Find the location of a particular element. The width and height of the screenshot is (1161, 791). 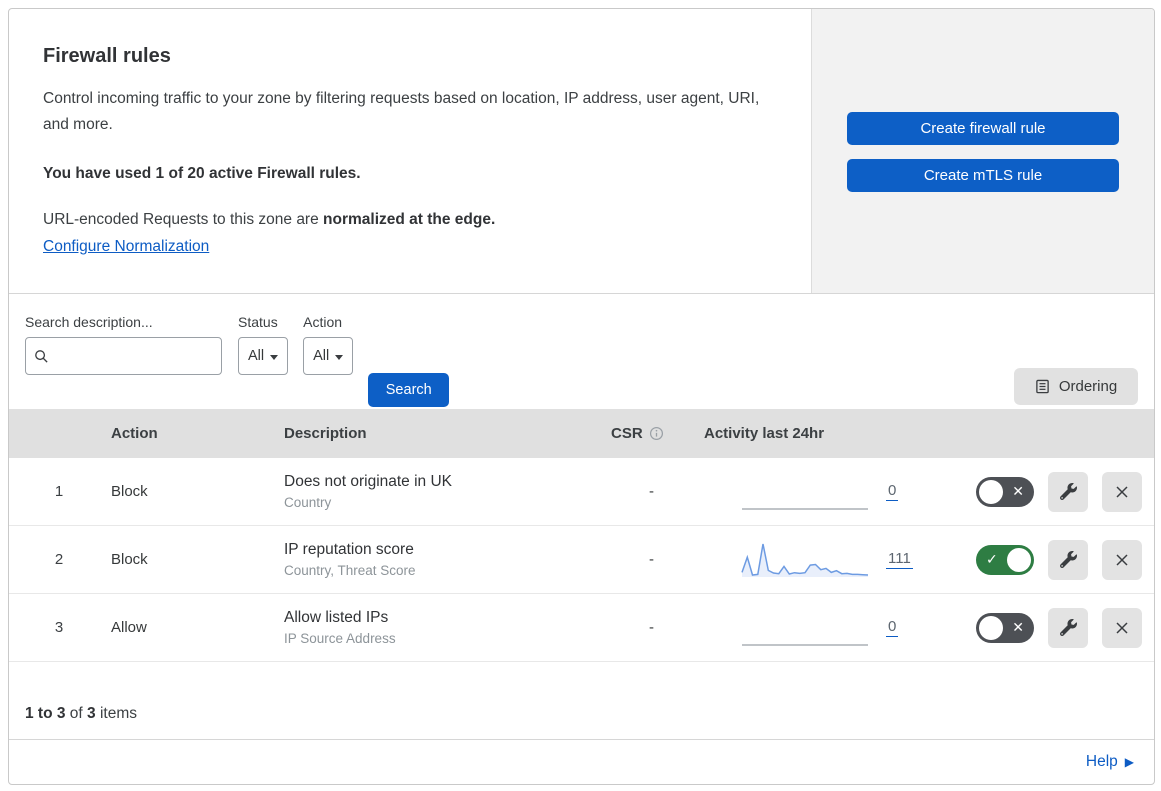

action-selected-value: All is located at coordinates (321, 356).